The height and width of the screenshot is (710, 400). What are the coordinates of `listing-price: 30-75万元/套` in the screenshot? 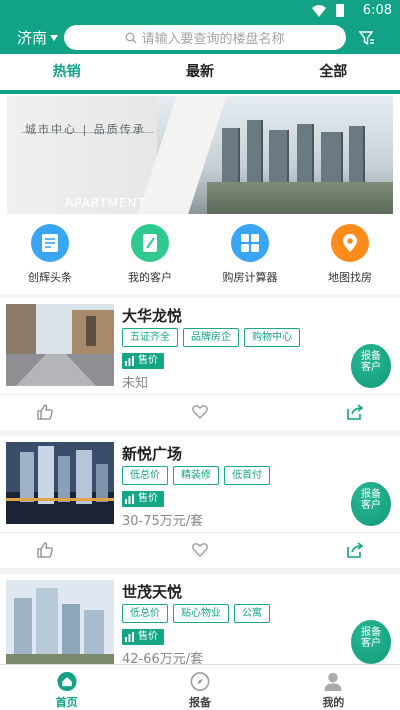 It's located at (163, 521).